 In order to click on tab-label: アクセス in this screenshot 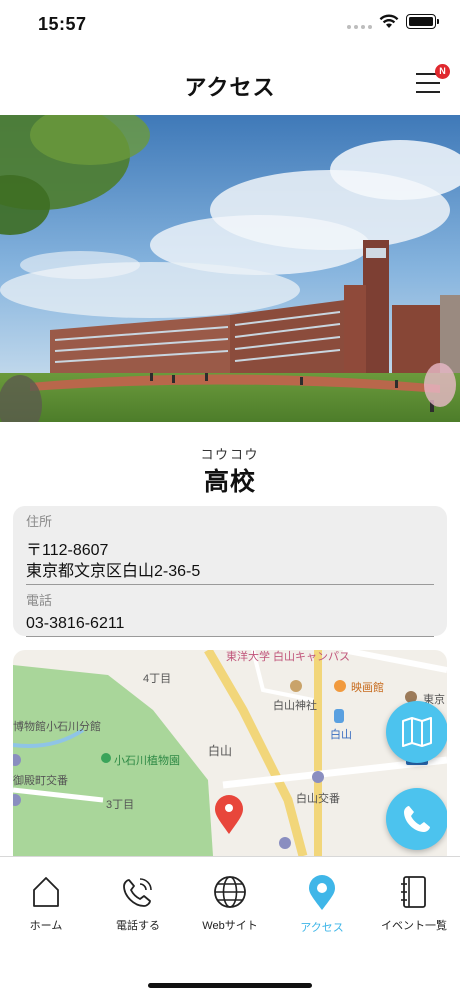, I will do `click(322, 928)`.